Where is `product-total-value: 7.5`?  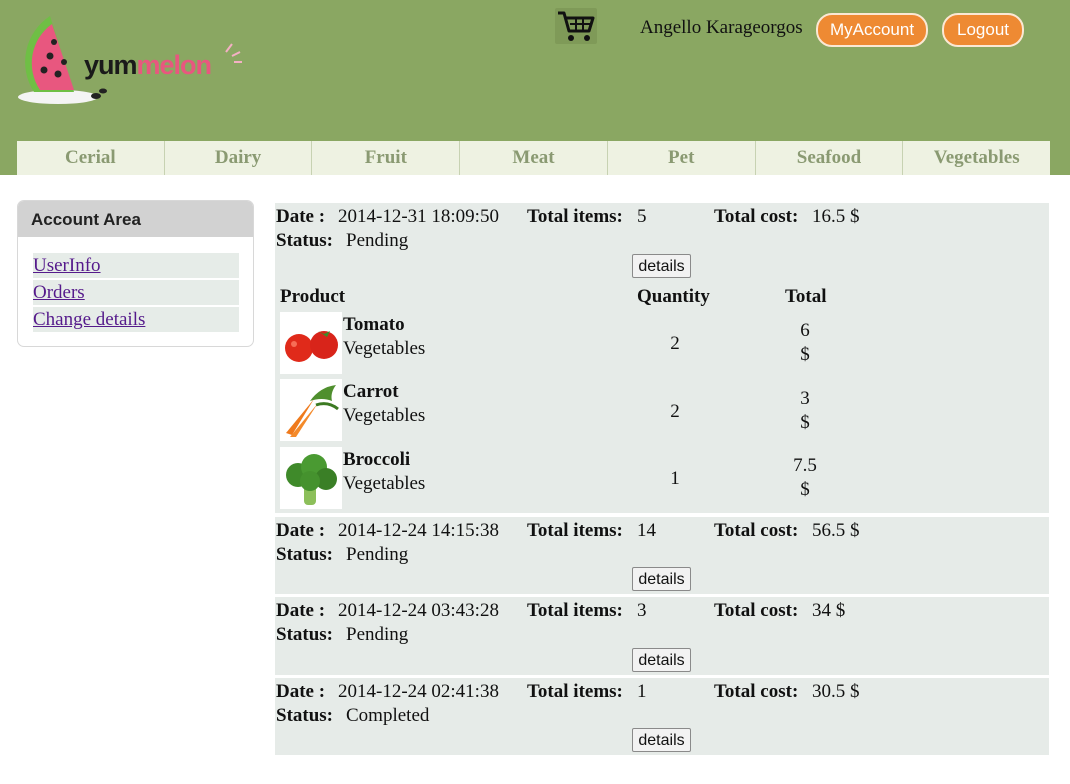
product-total-value: 7.5 is located at coordinates (805, 465).